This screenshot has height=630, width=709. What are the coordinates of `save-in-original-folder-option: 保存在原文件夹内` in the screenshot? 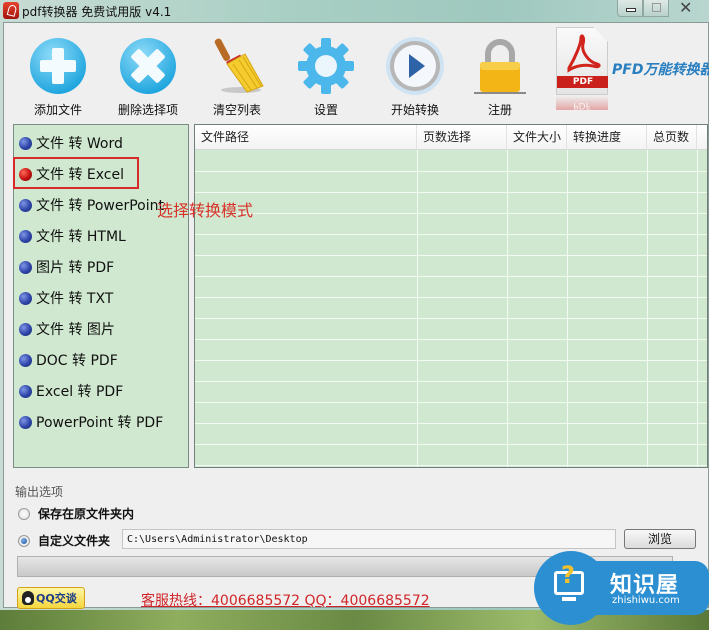 It's located at (76, 513).